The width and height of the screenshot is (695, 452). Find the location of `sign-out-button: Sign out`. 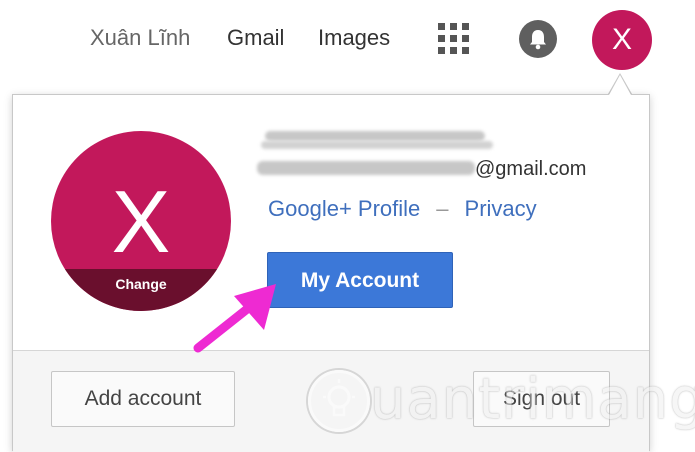

sign-out-button: Sign out is located at coordinates (541, 399).